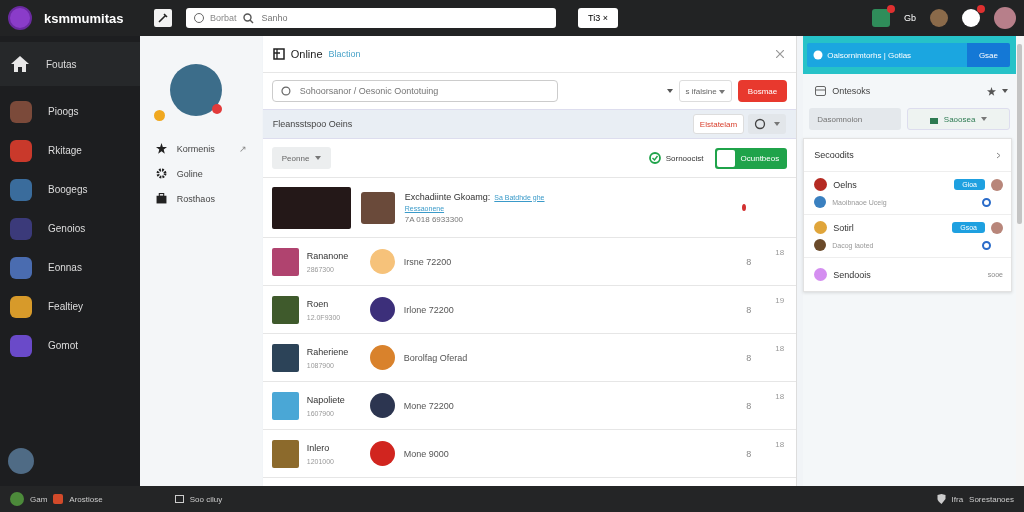  What do you see at coordinates (86, 499) in the screenshot?
I see `footer-text: Arostiose` at bounding box center [86, 499].